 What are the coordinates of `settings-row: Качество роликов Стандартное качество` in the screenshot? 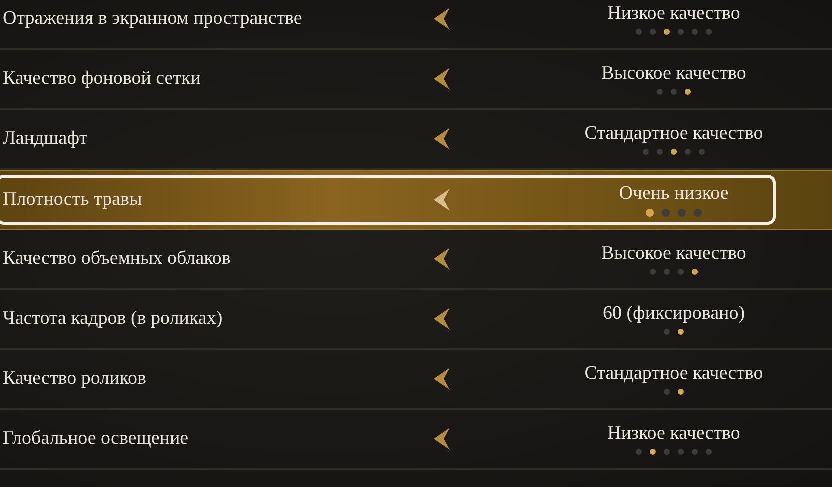 It's located at (416, 380).